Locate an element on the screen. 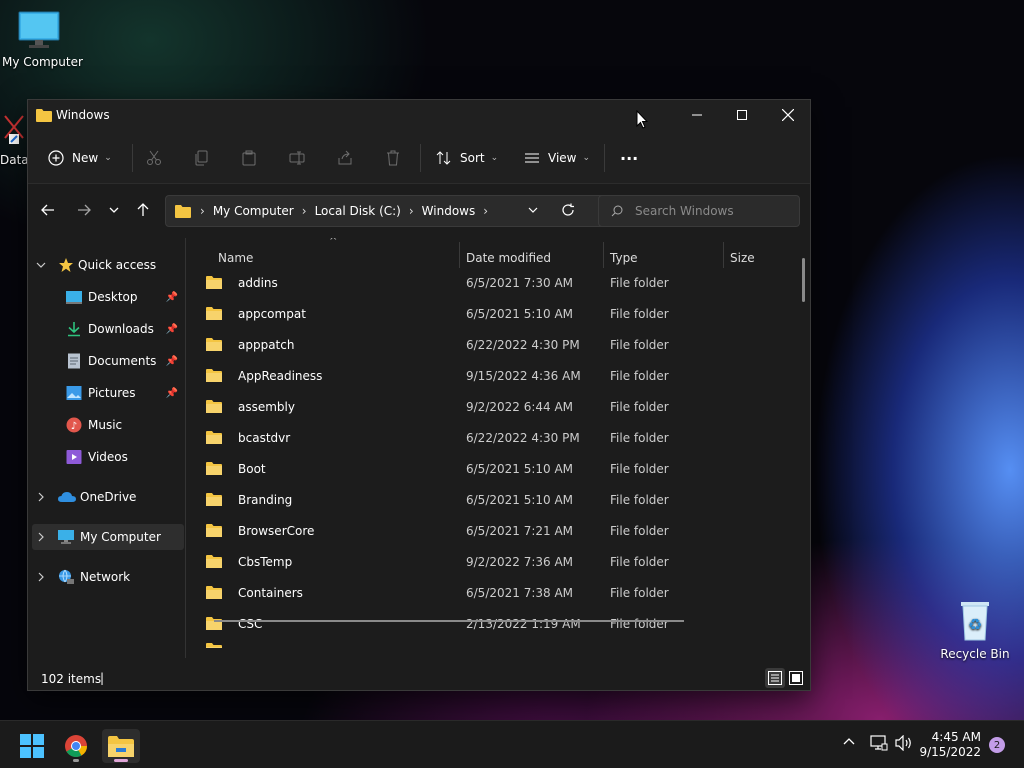 The height and width of the screenshot is (768, 1024). breadcrumb-my-computer: My Computer is located at coordinates (253, 211).